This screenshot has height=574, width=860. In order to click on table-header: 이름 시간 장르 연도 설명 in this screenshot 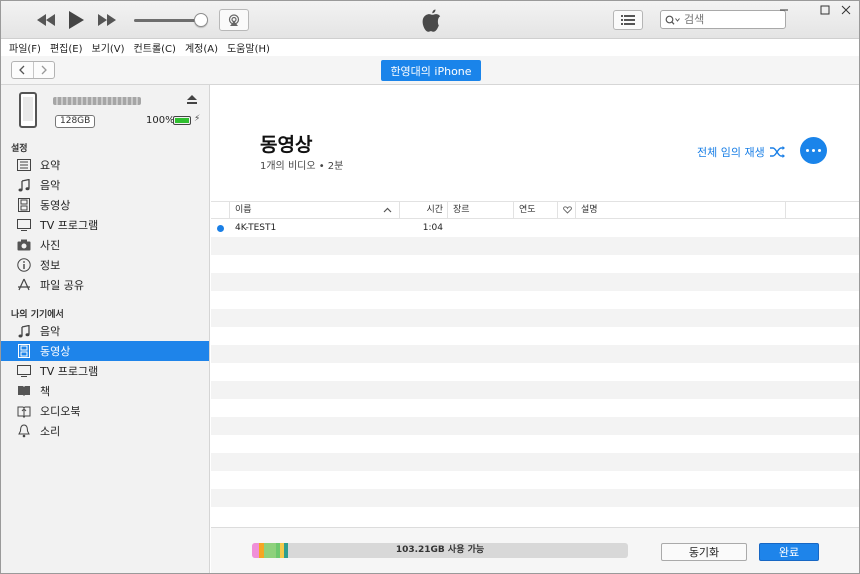, I will do `click(535, 210)`.